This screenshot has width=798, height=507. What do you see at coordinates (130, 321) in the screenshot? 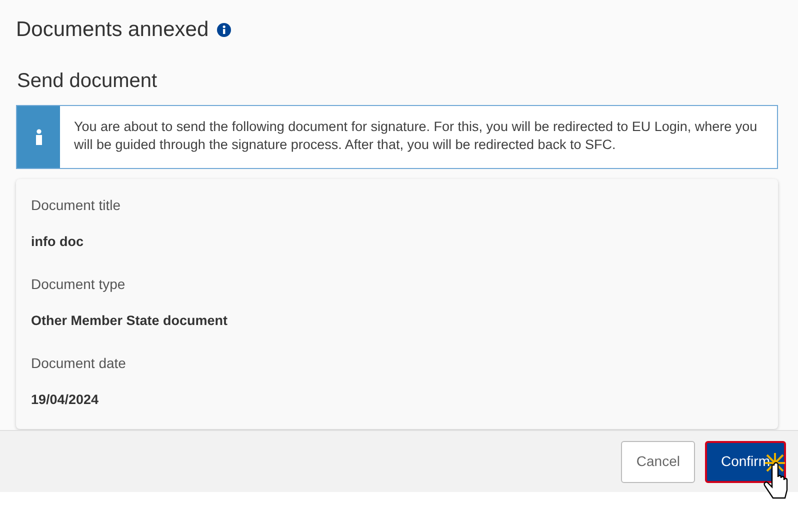
I see `field-value: Other Member State document` at bounding box center [130, 321].